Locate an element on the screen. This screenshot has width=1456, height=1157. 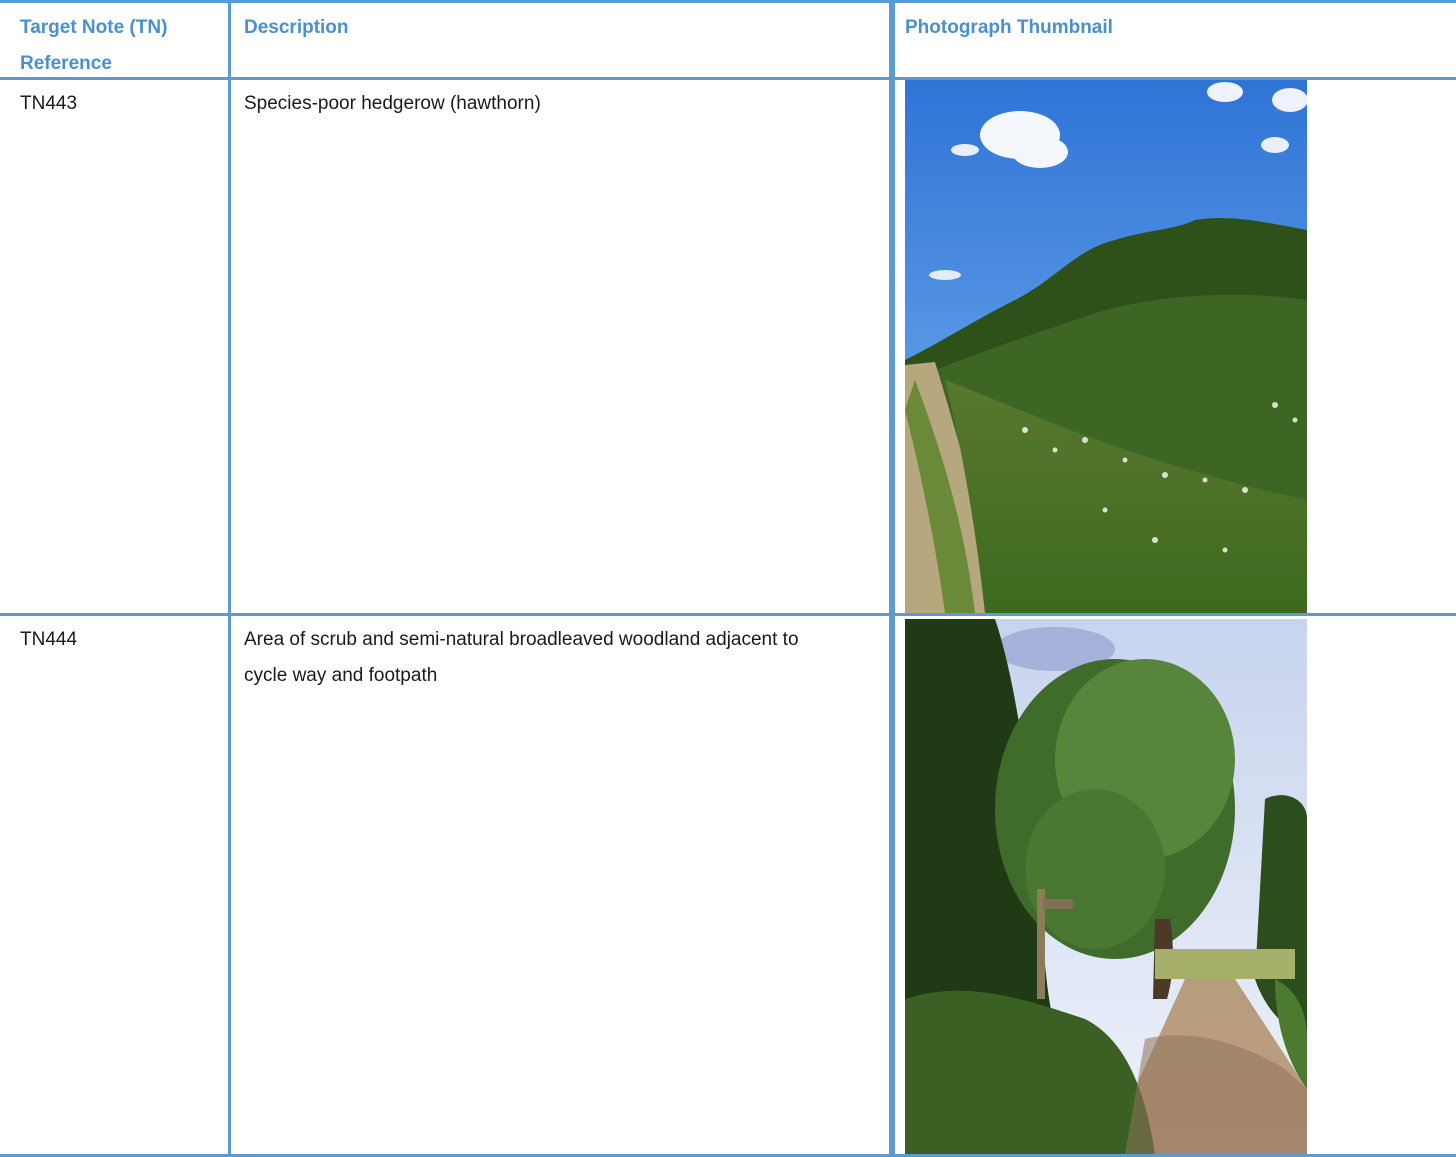
header-reference: Target Note (TN) Reference is located at coordinates (94, 45).